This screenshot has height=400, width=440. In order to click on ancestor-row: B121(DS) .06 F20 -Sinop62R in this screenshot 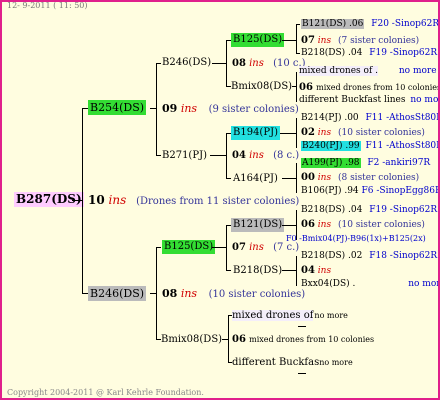, I will do `click(370, 24)`.